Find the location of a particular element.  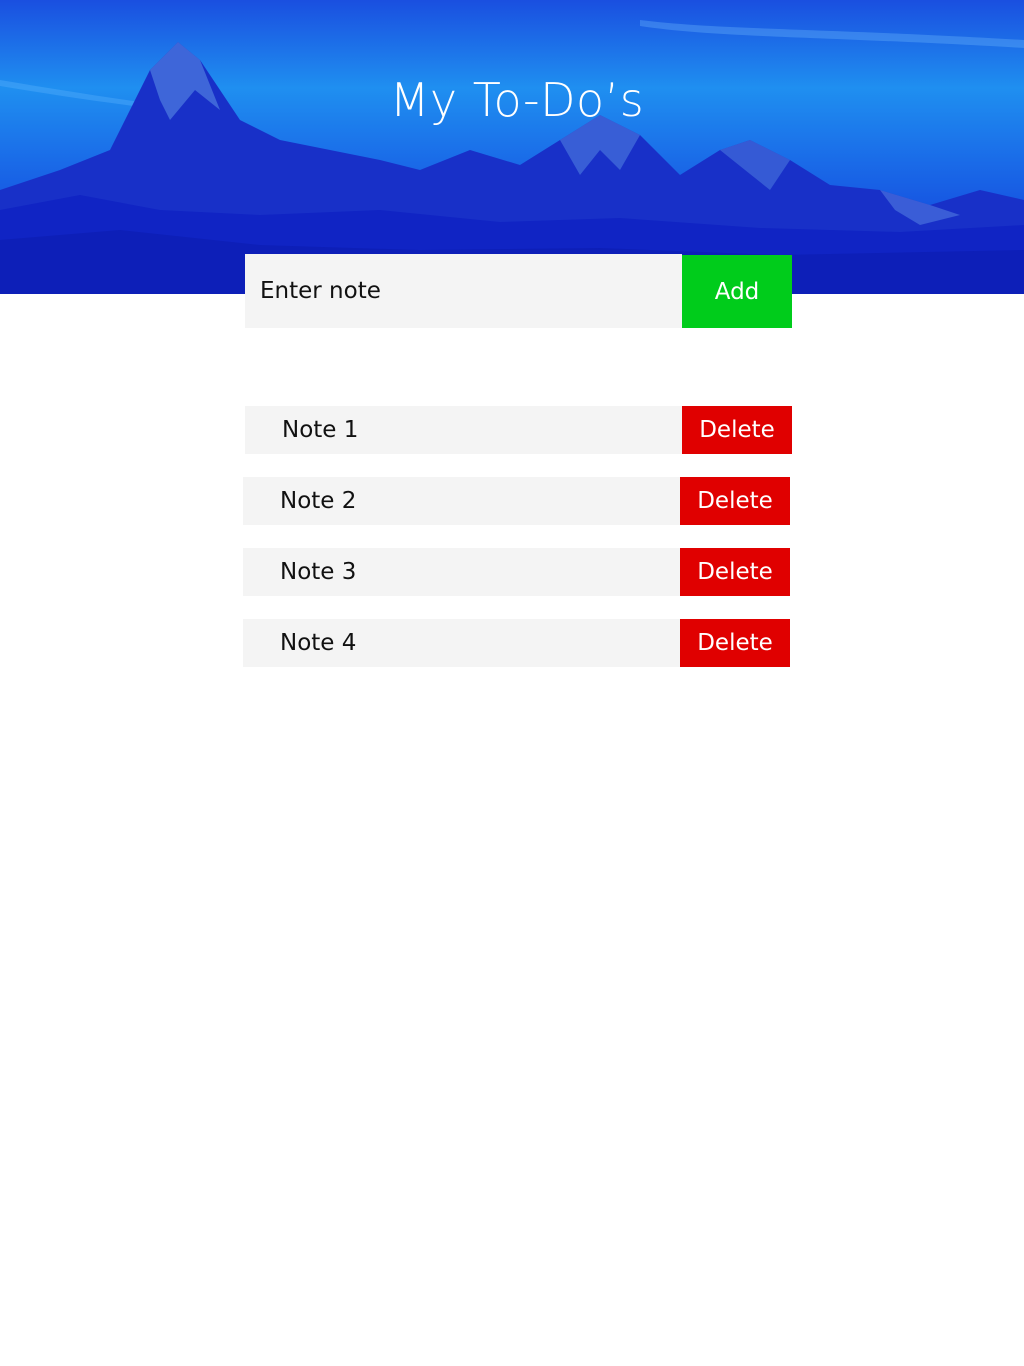

todo-text: Note 2 is located at coordinates (461, 501).